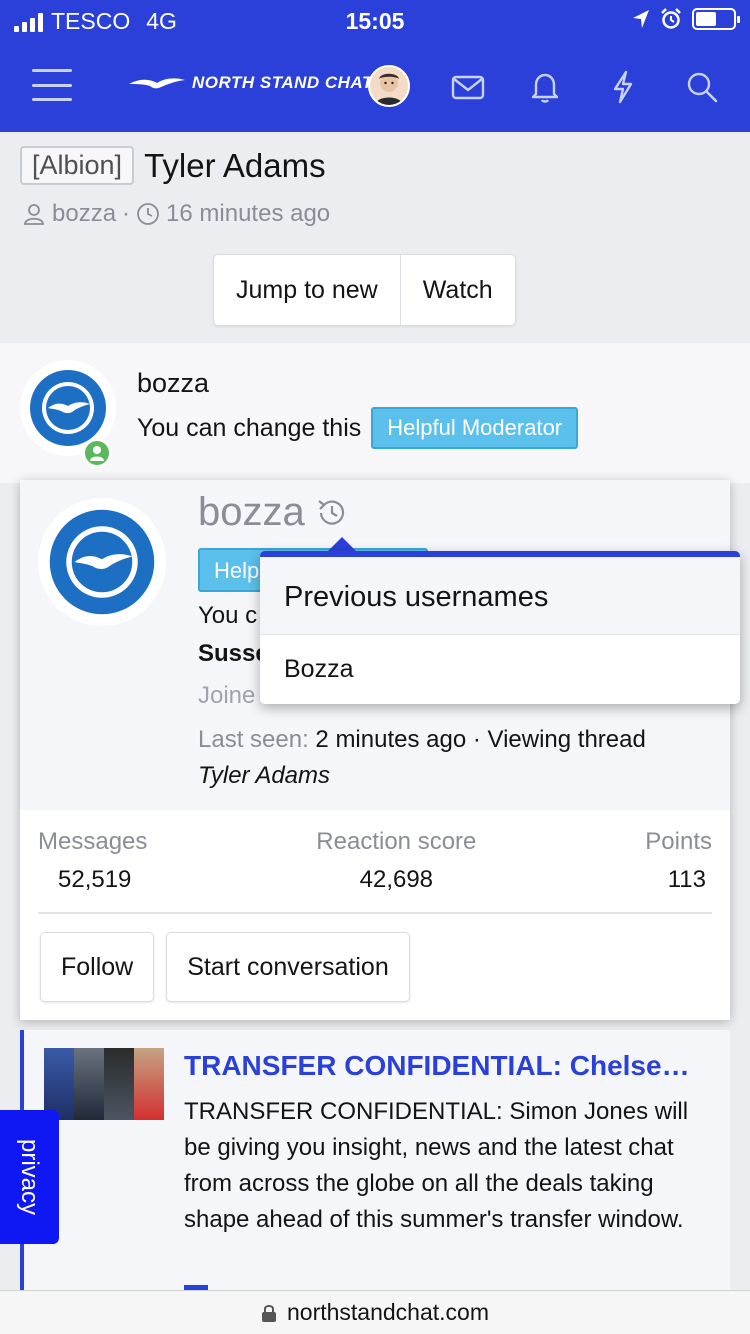 The height and width of the screenshot is (1334, 750). Describe the element at coordinates (623, 87) in the screenshot. I see `lightning-icon` at that location.